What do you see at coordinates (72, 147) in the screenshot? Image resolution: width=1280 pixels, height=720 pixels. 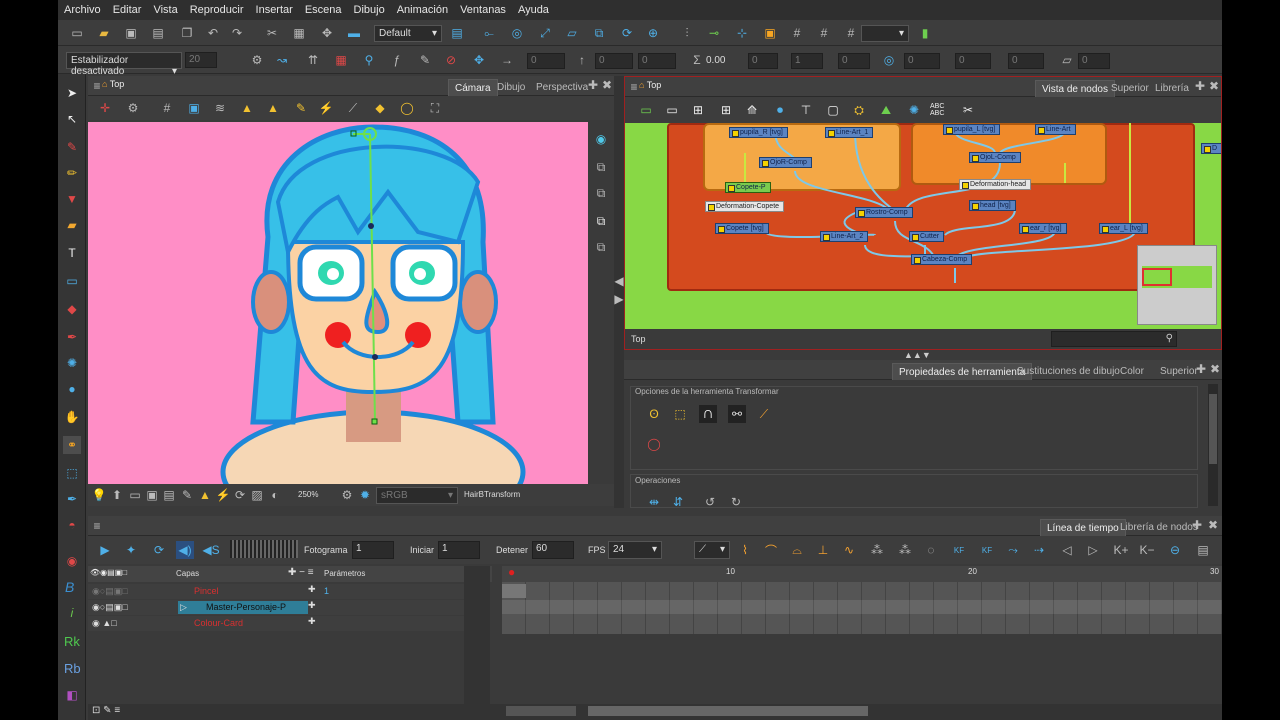 I see `brush-icon: ✎` at bounding box center [72, 147].